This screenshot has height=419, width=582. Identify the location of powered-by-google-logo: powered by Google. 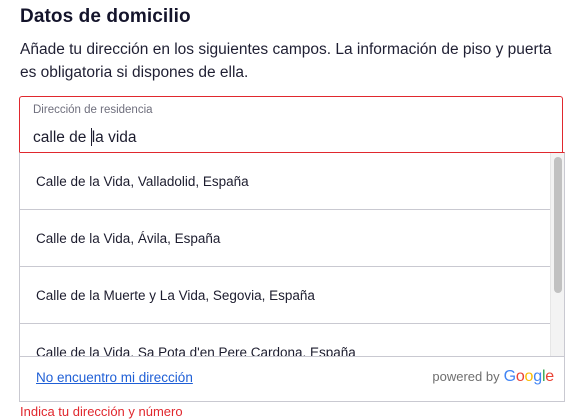
(493, 377).